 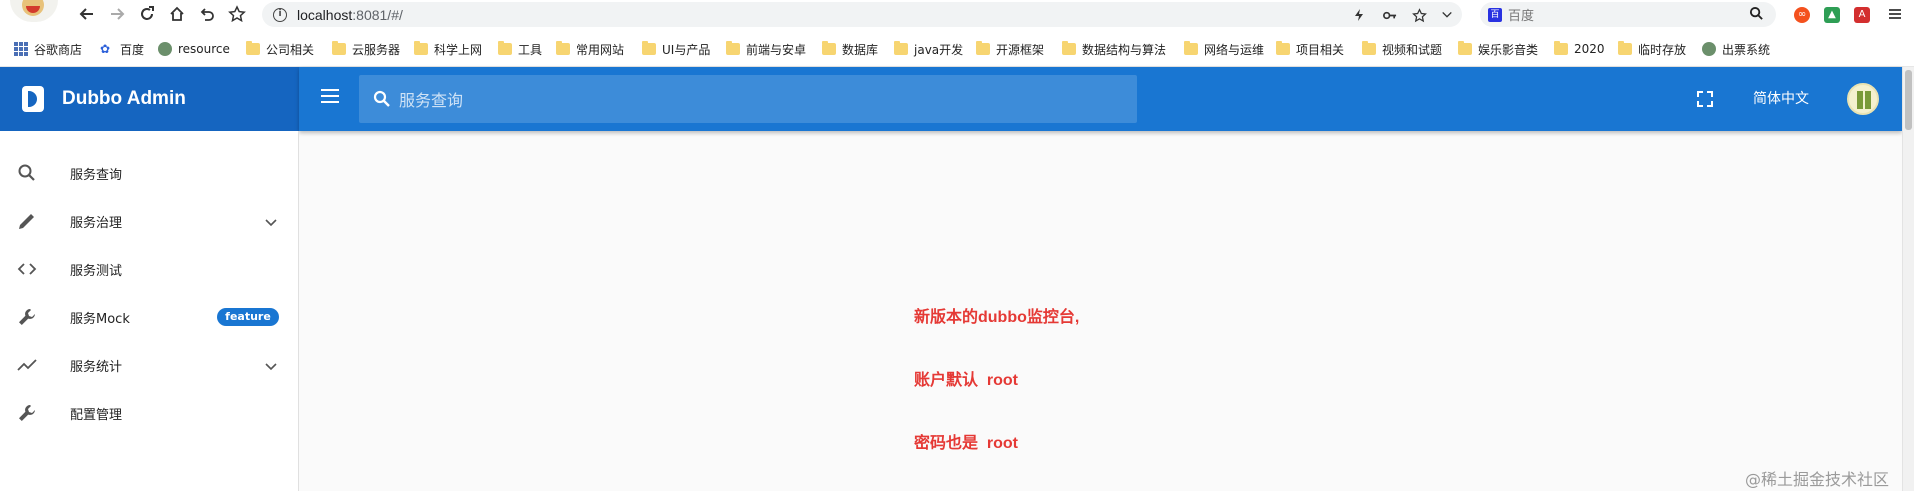 I want to click on wrench-icon, so click(x=27, y=317).